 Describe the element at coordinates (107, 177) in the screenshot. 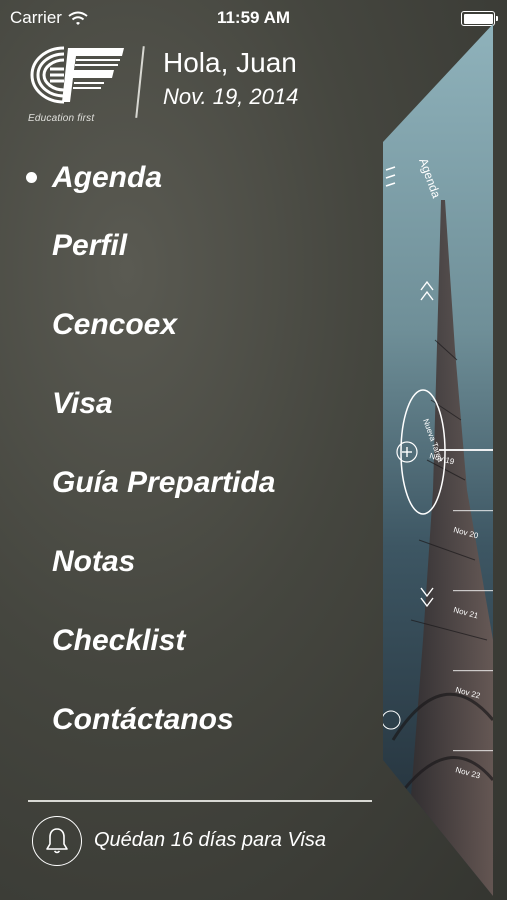

I see `menu-item-label: Agenda` at that location.